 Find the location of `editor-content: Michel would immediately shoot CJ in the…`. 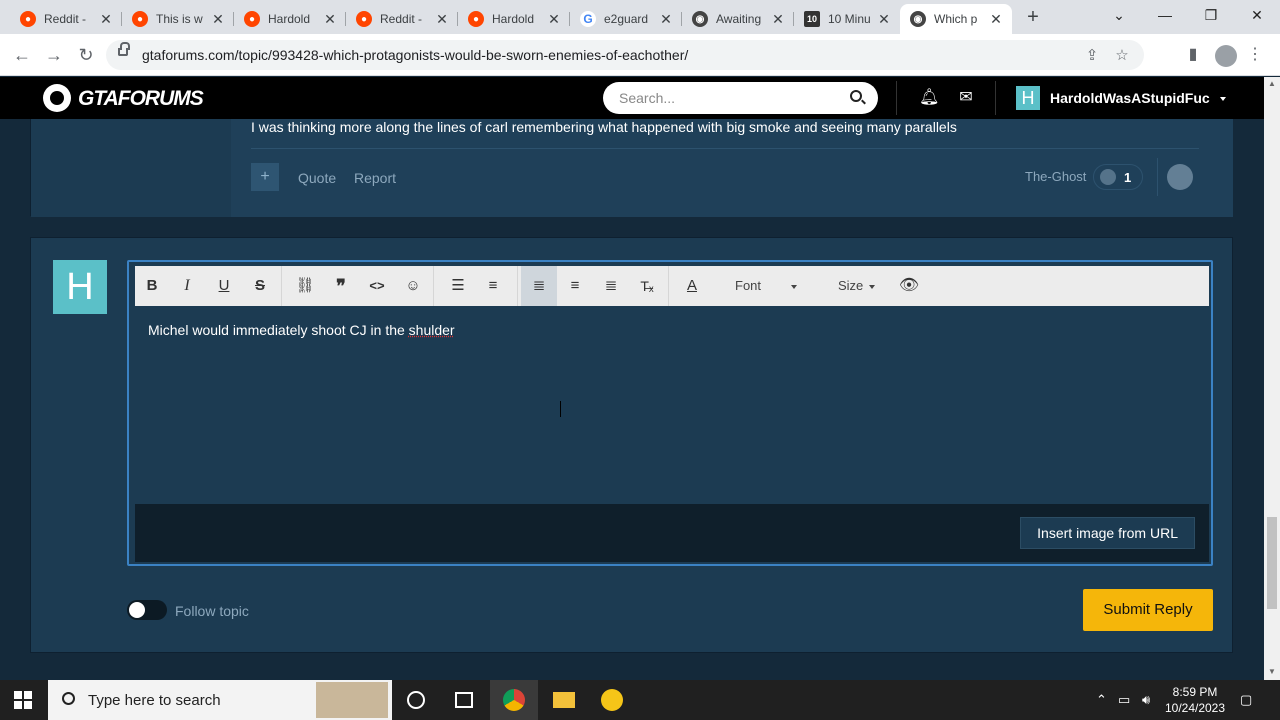

editor-content: Michel would immediately shoot CJ in the… is located at coordinates (301, 330).